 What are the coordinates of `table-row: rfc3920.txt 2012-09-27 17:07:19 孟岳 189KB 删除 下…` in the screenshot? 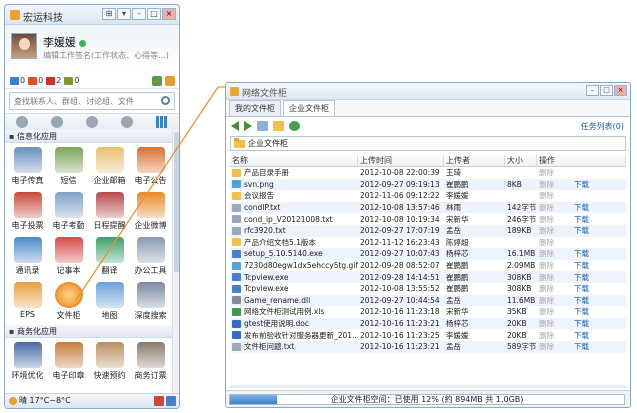 It's located at (428, 230).